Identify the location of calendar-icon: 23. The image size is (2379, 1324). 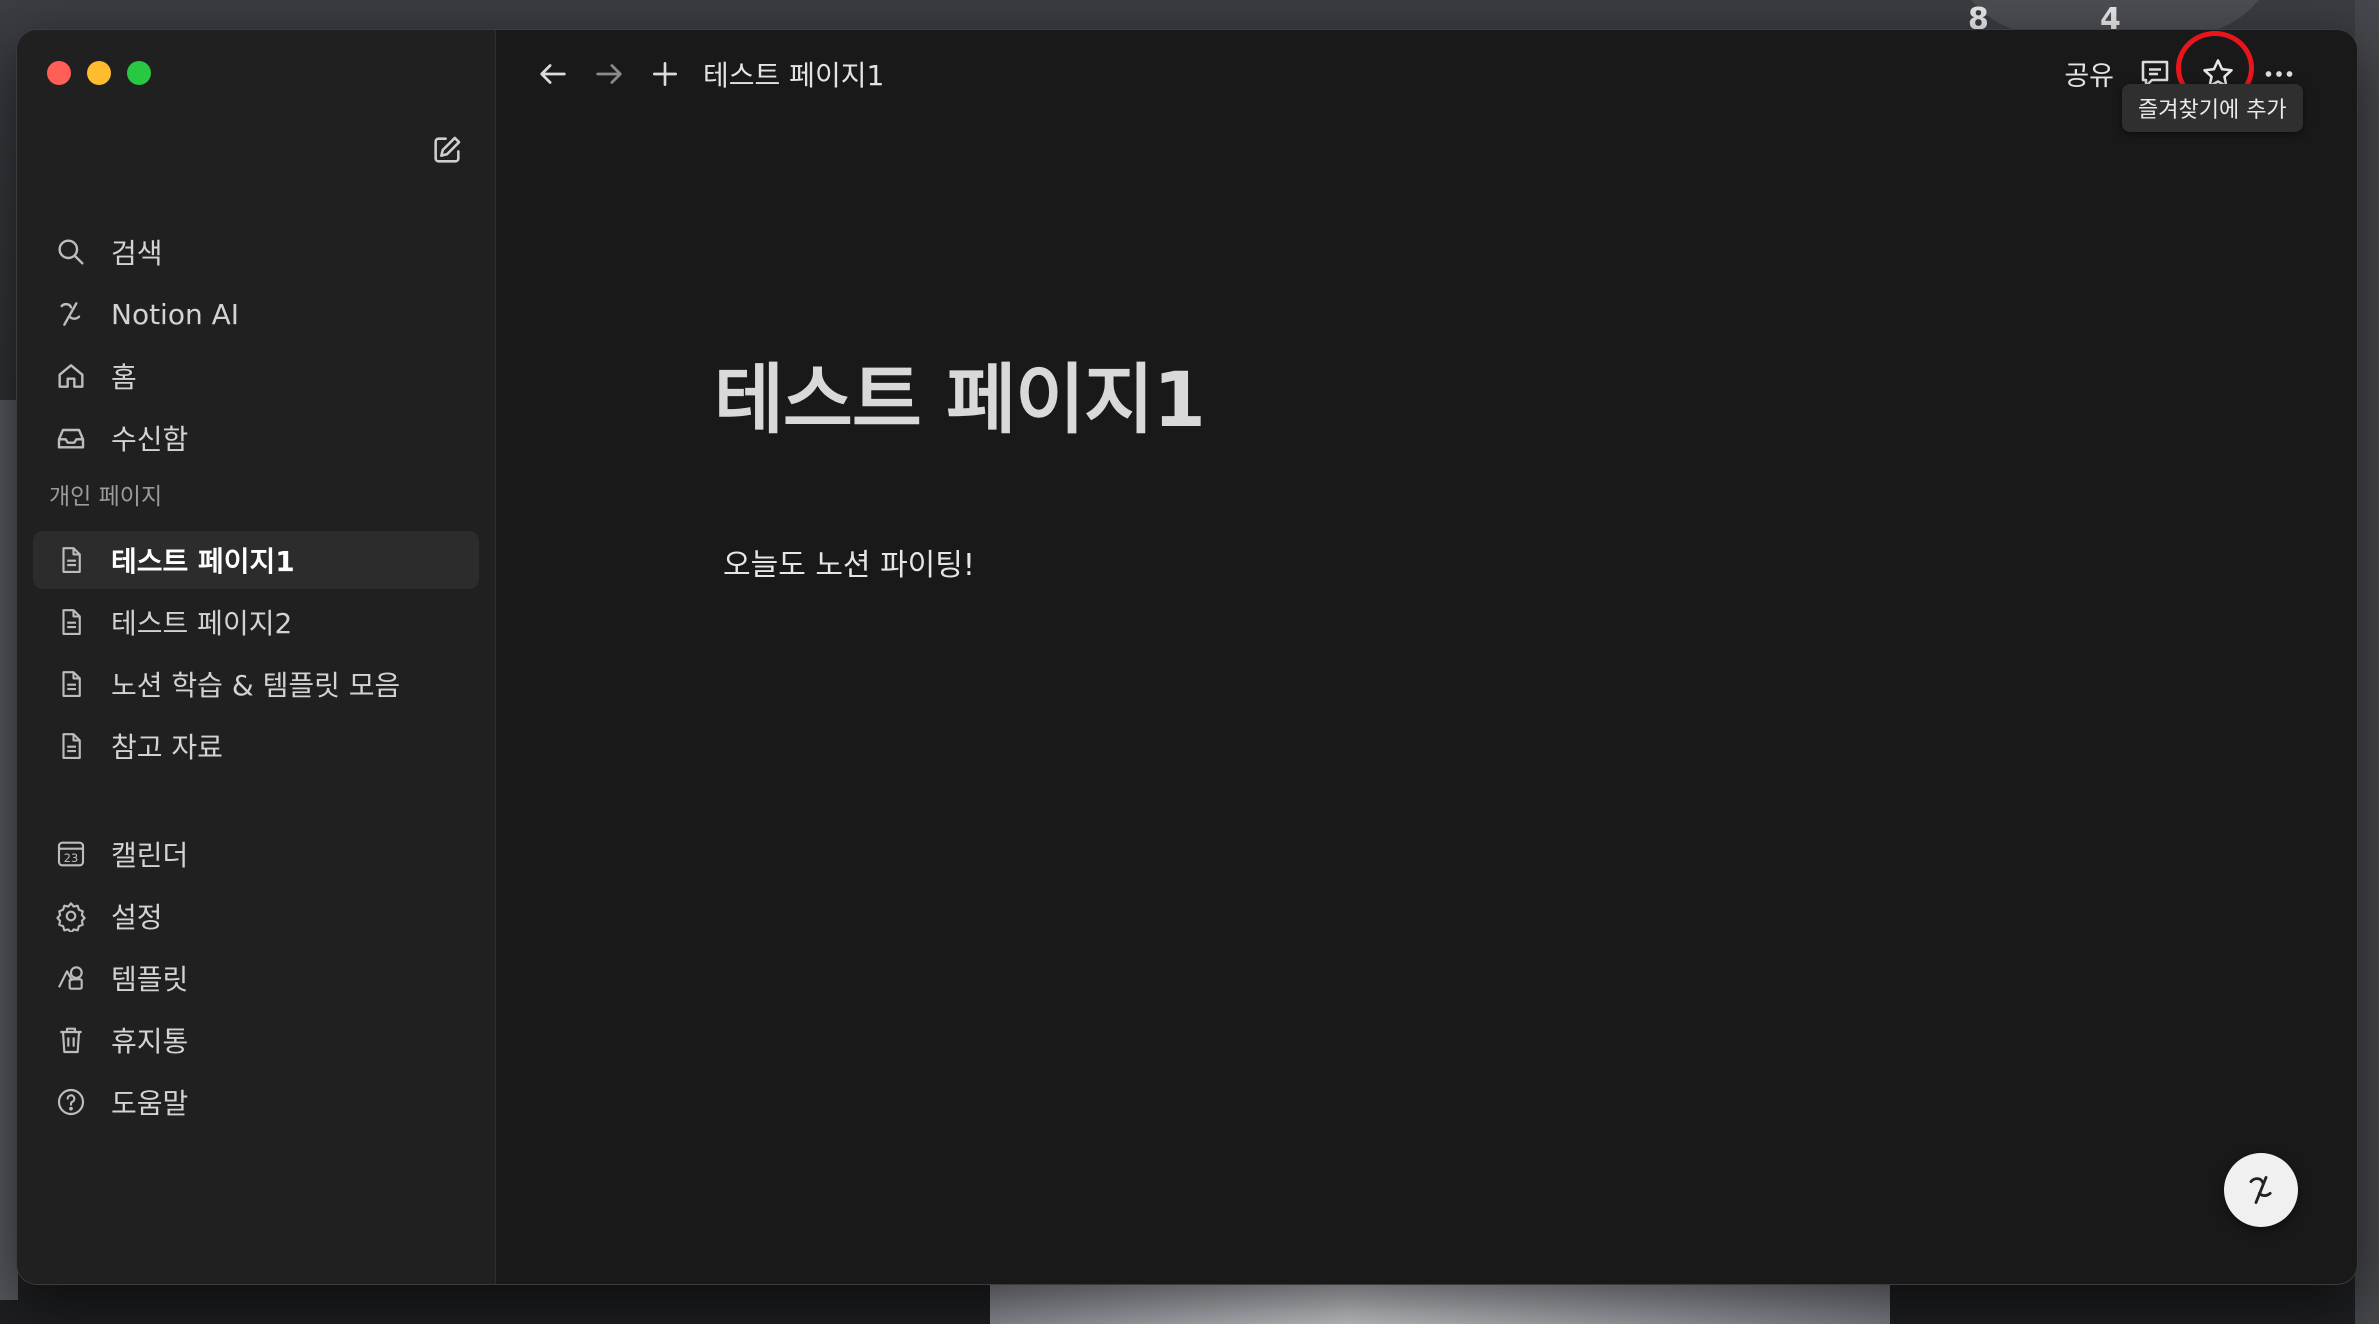
(71, 854).